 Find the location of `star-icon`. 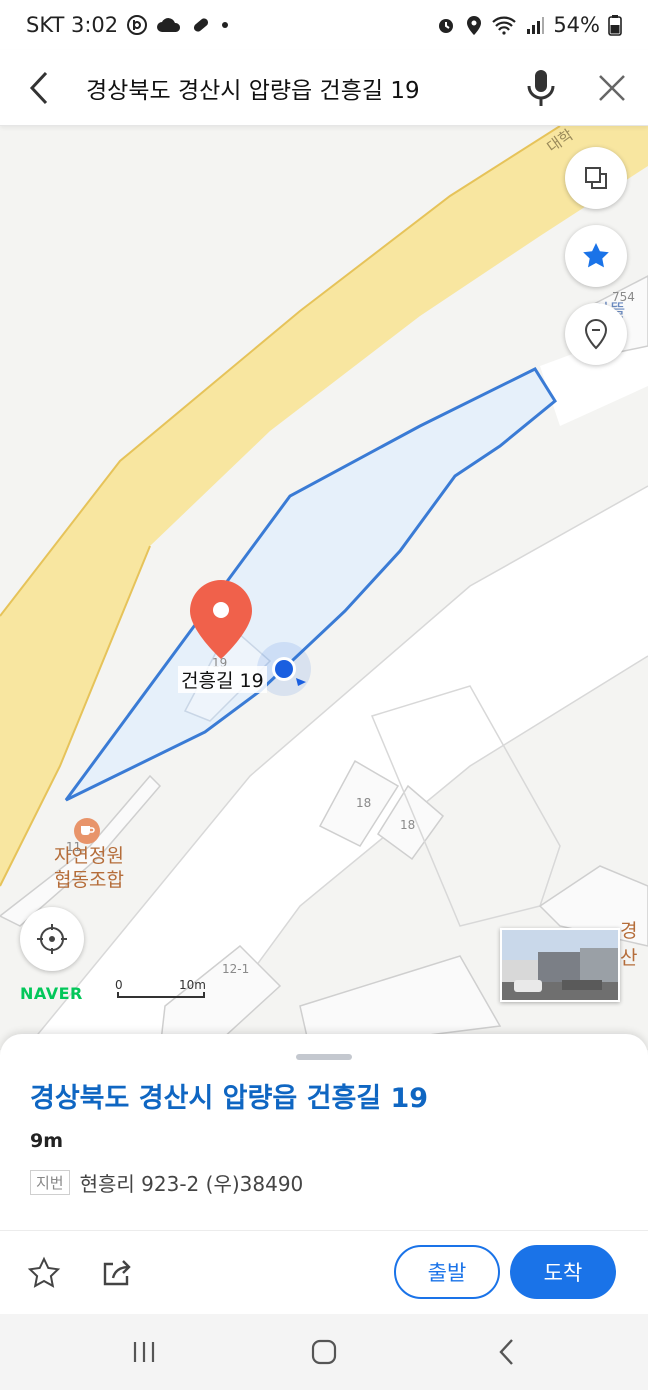

star-icon is located at coordinates (596, 255).